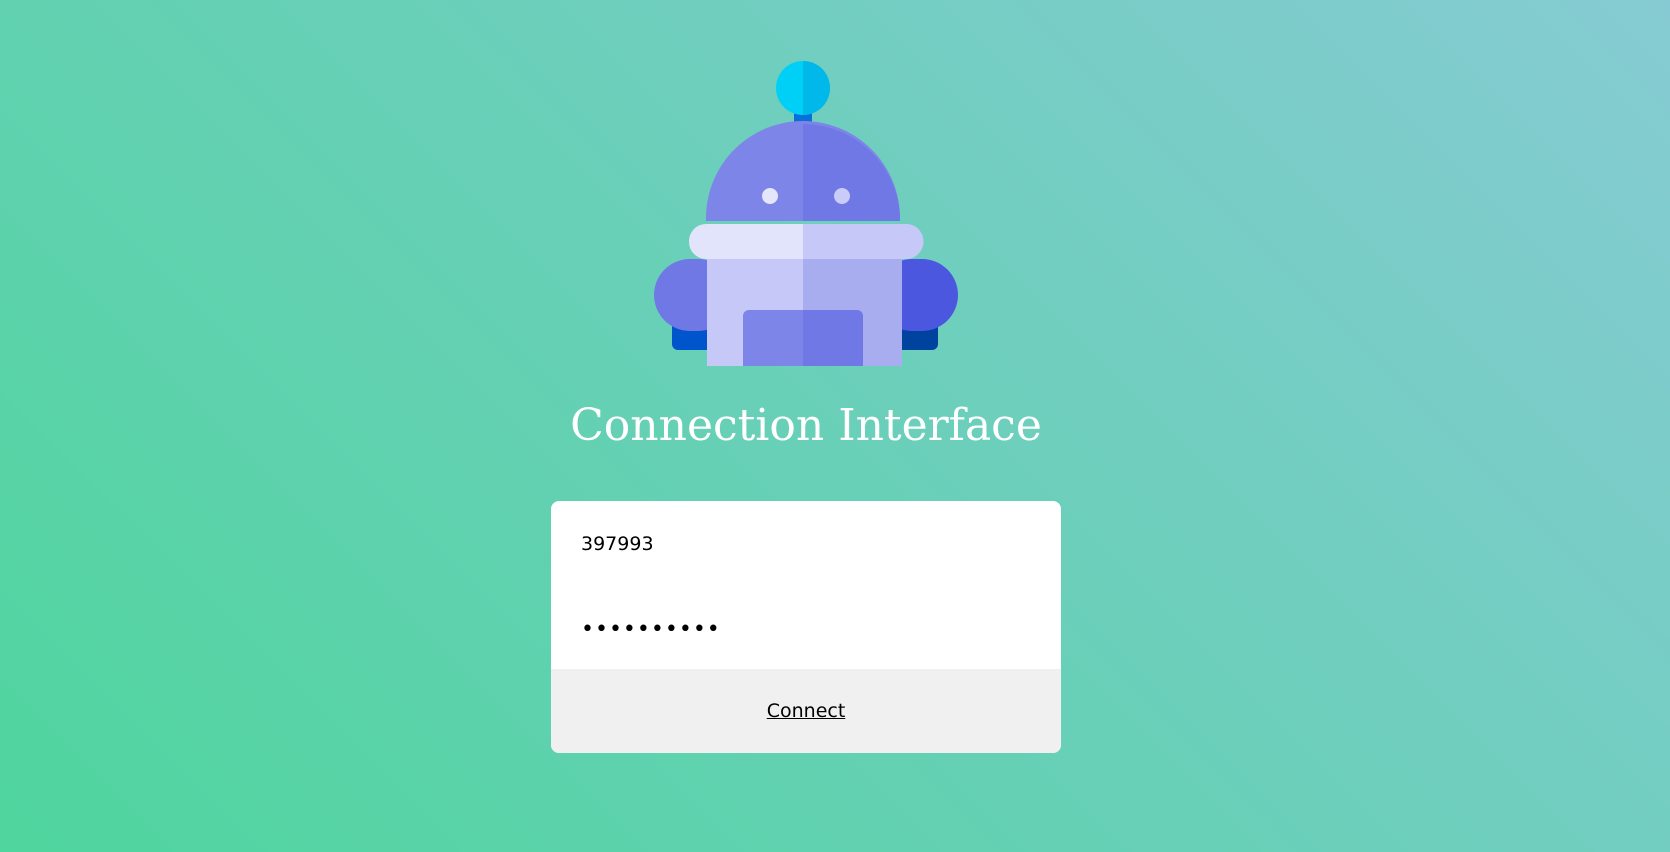  I want to click on username-field, so click(806, 544).